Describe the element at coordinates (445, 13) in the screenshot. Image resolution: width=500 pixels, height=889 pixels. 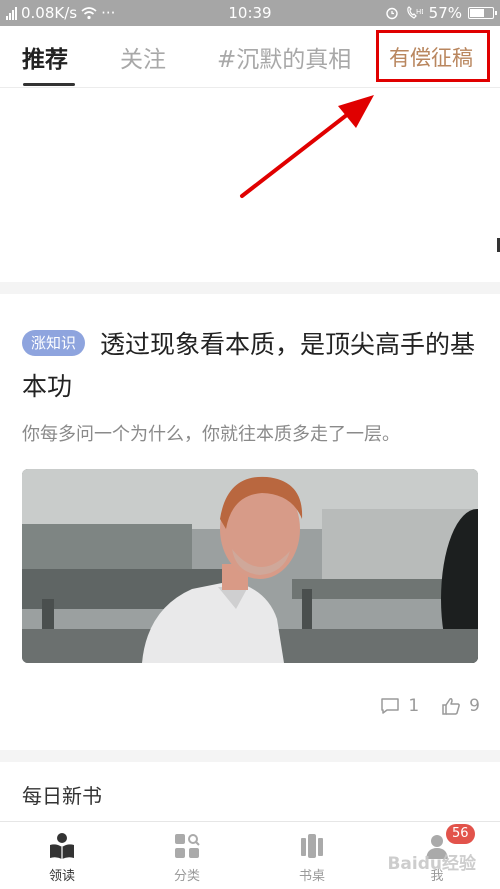
I see `battery-percent: 57%` at that location.